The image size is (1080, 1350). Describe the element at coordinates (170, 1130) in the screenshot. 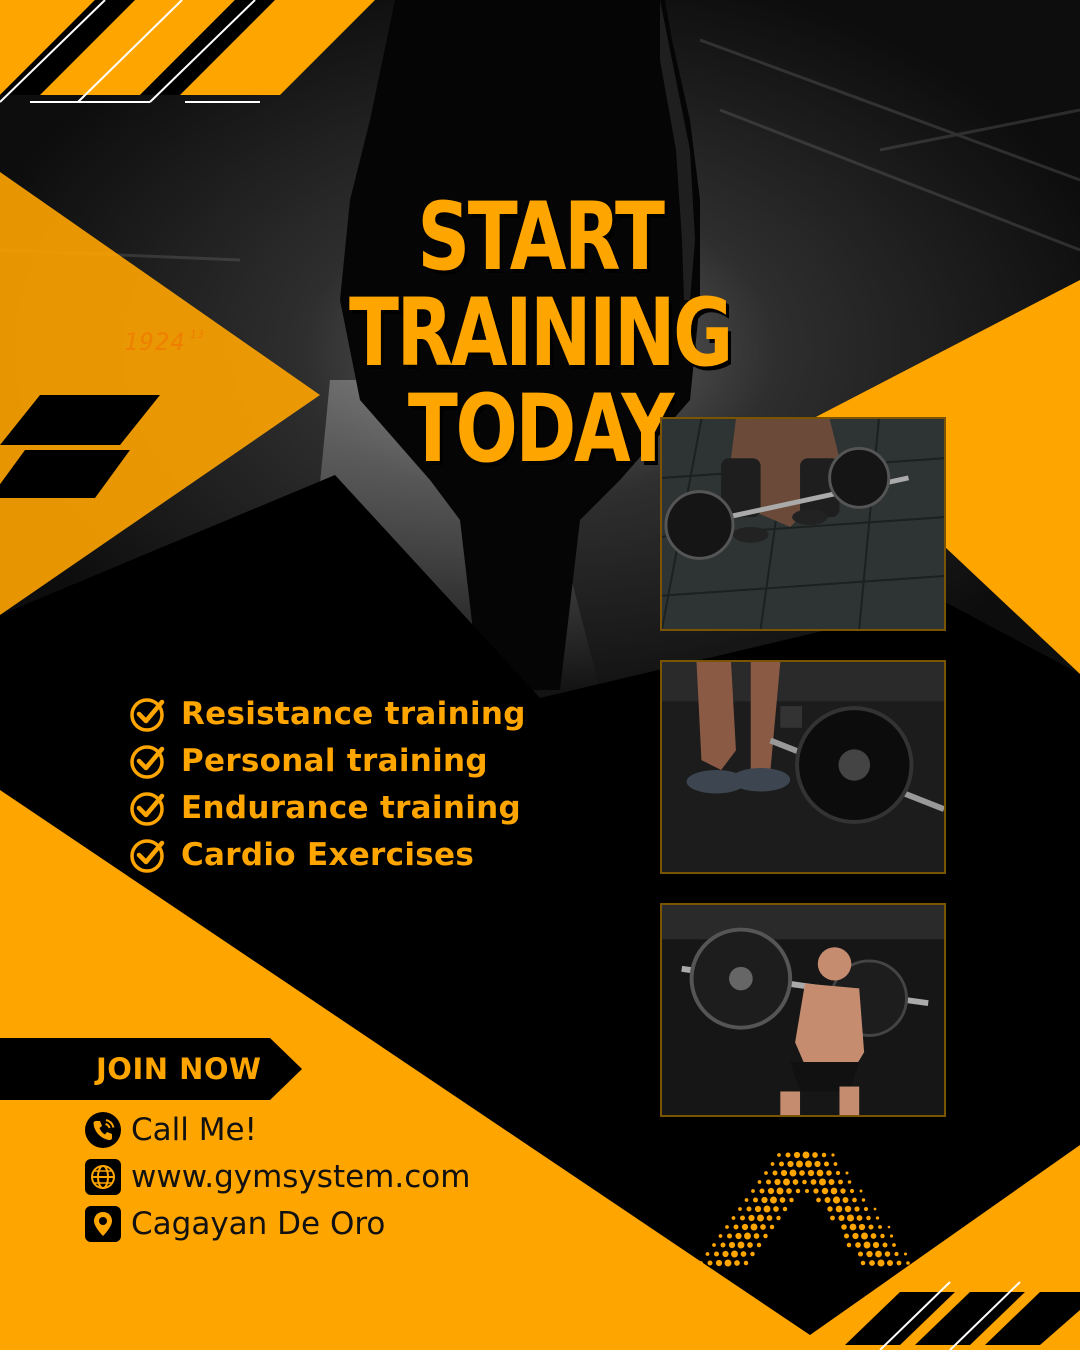

I see `contact-phone: Call Me!` at that location.